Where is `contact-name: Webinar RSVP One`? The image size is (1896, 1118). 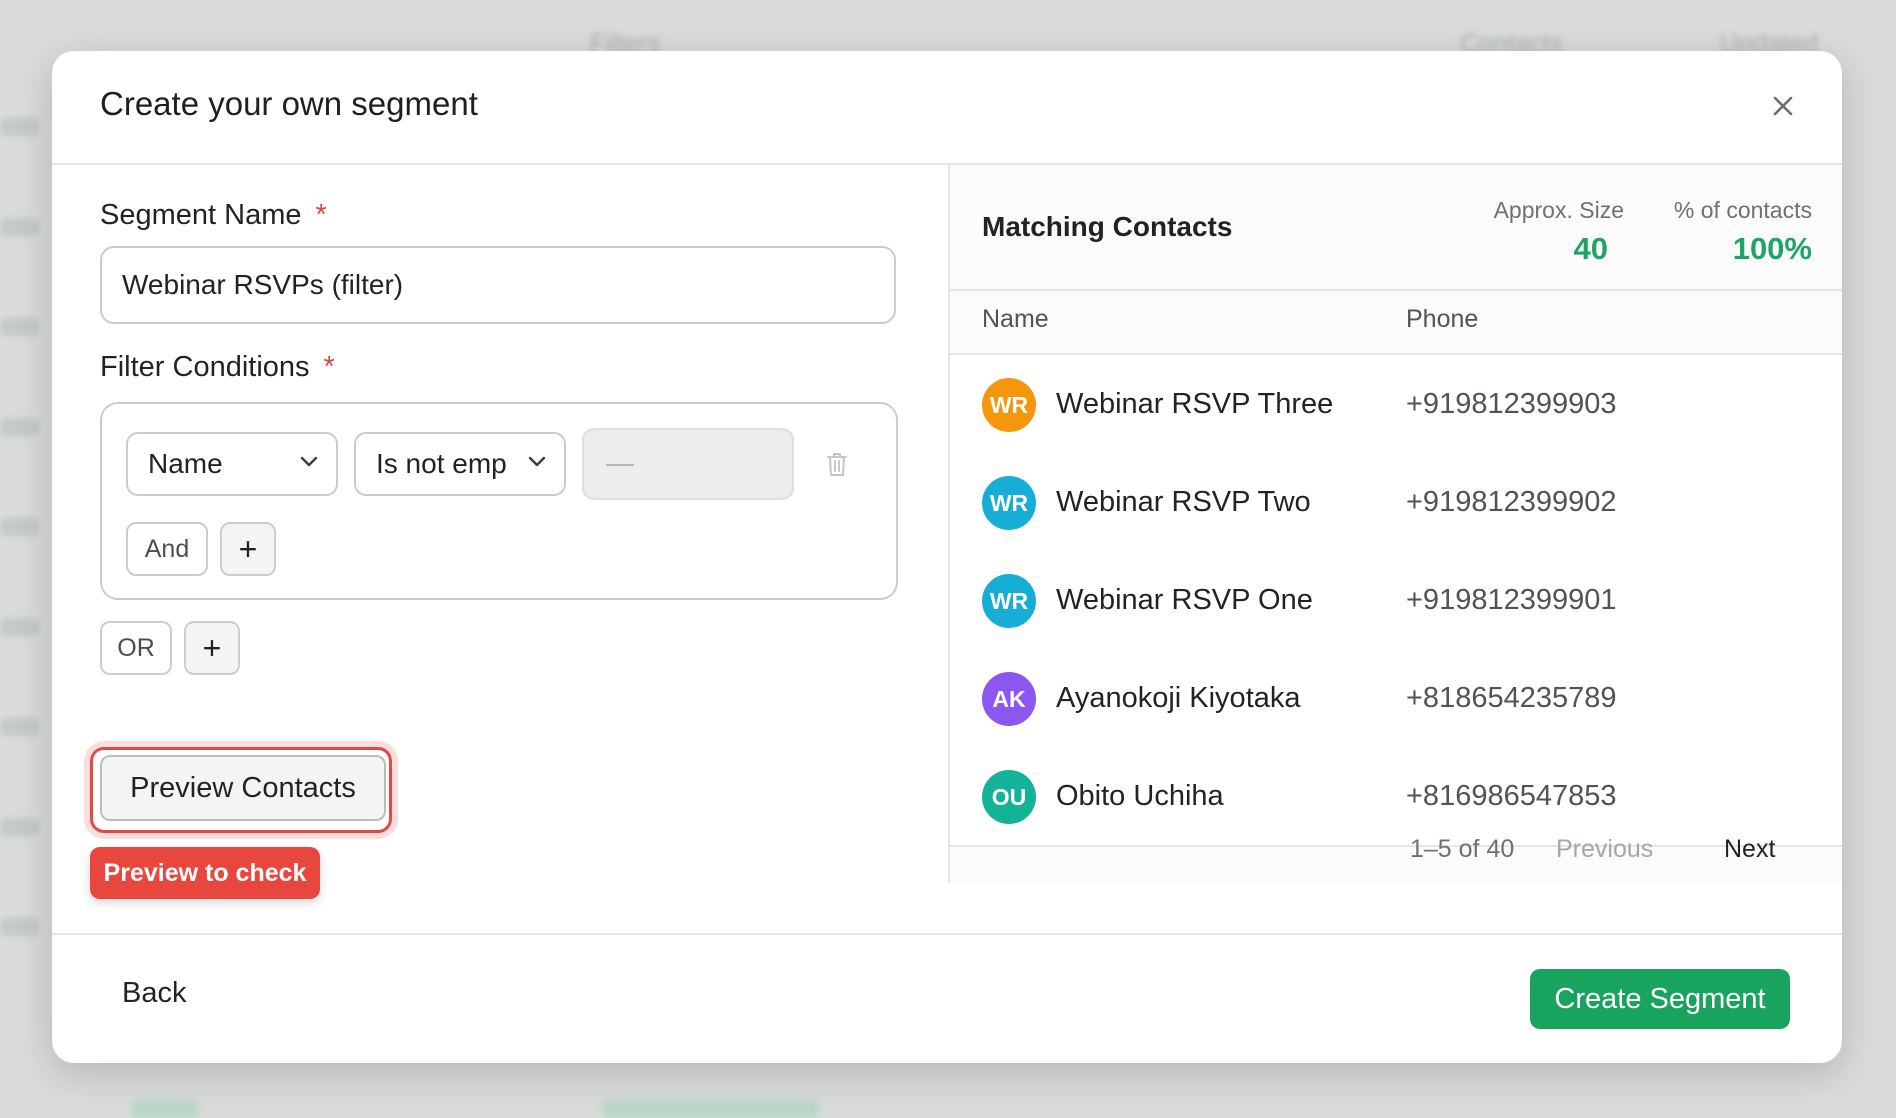
contact-name: Webinar RSVP One is located at coordinates (1184, 600).